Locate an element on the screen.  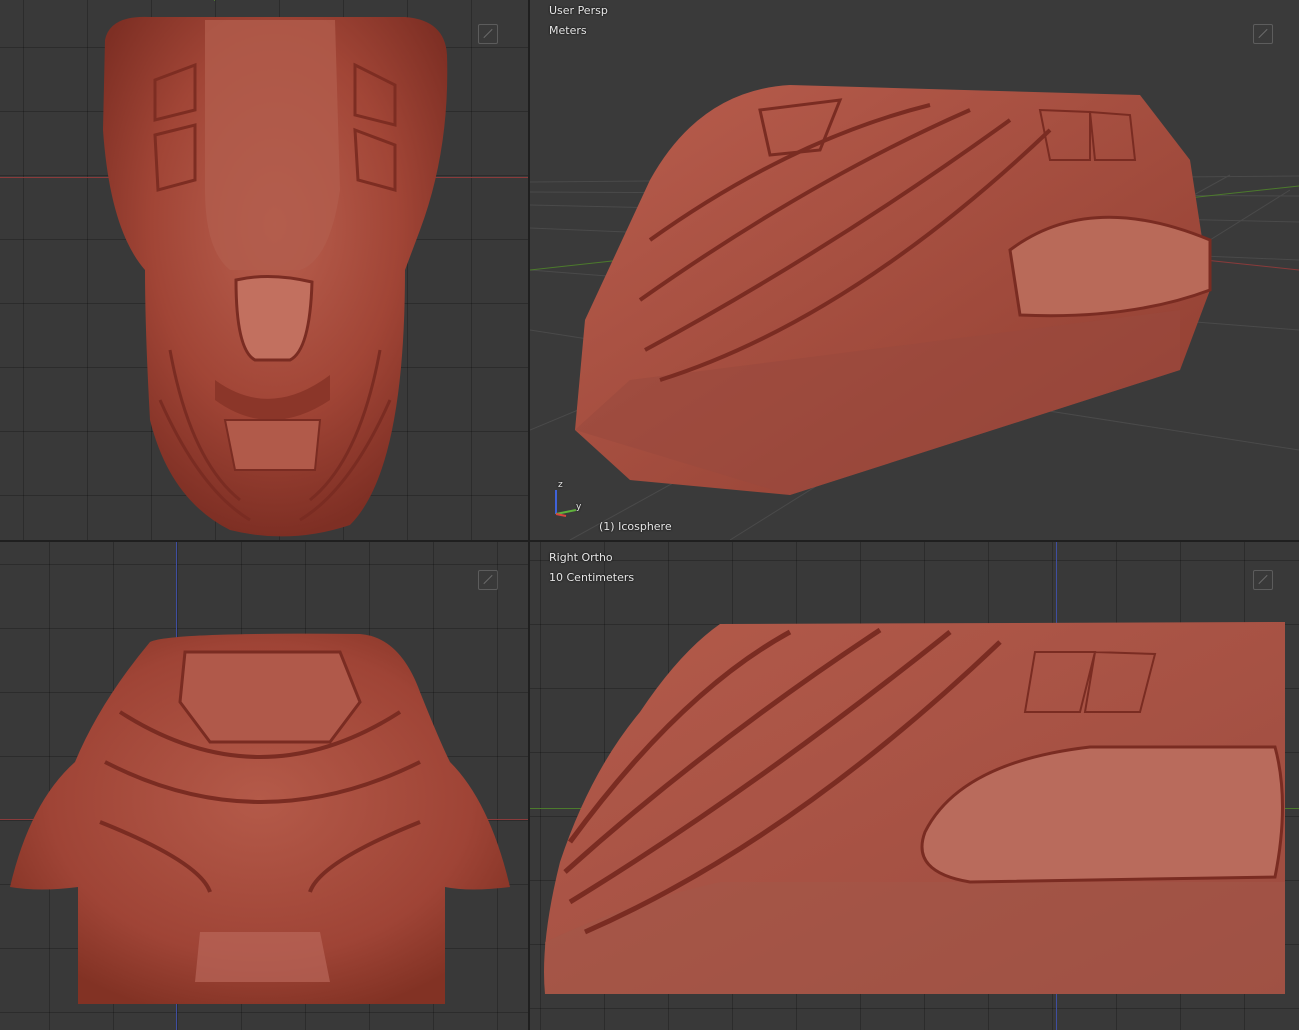
viewport-view-name: User Persp is located at coordinates (578, 10).